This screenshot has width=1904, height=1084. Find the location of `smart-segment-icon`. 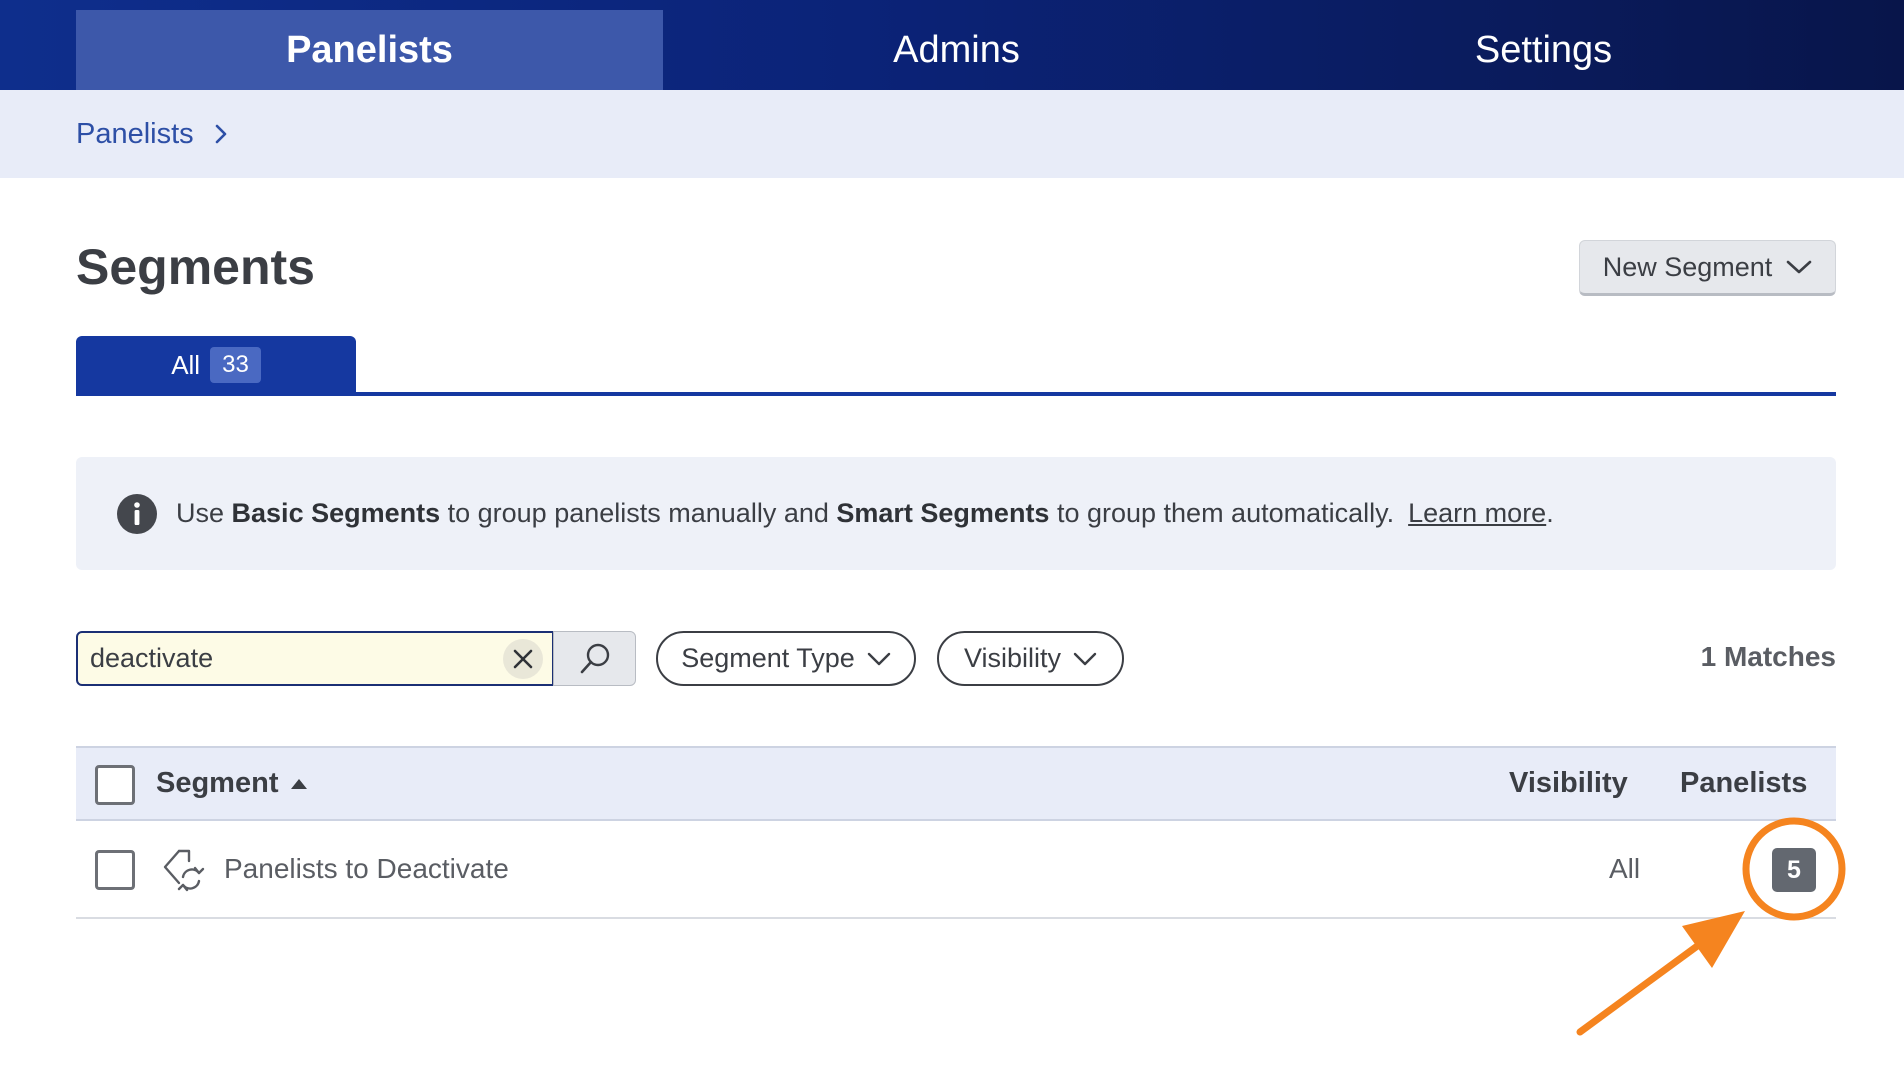

smart-segment-icon is located at coordinates (184, 870).